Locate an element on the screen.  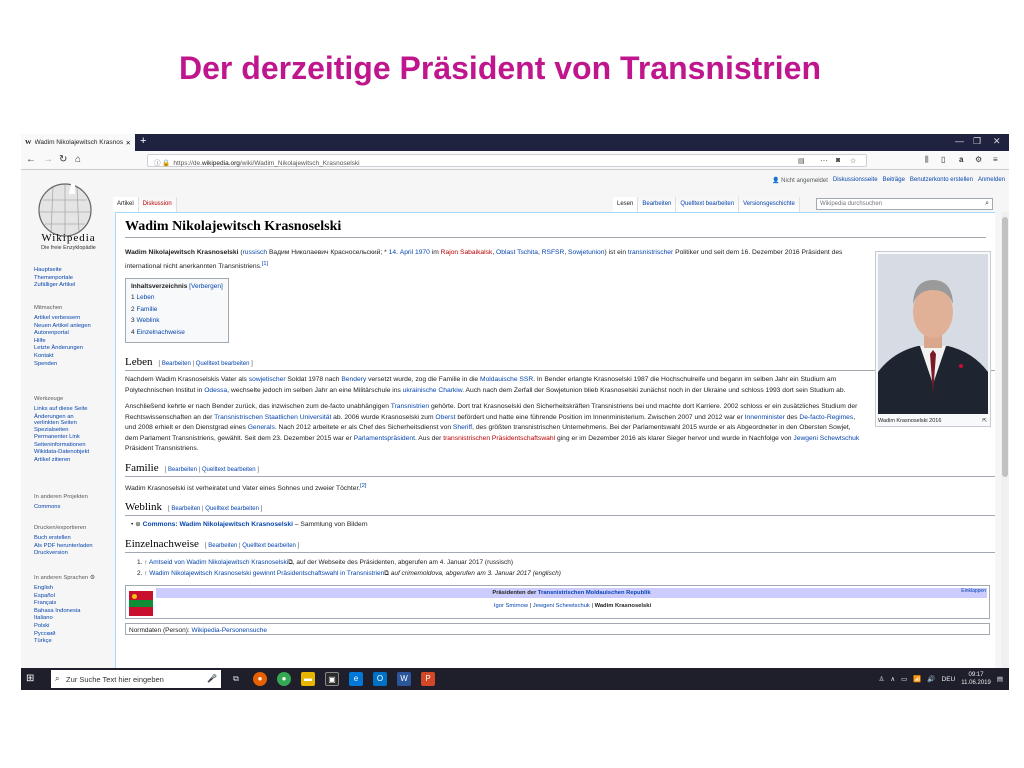
sidebar-item-autorenportal: Autorenportal is located at coordinates (74, 334).